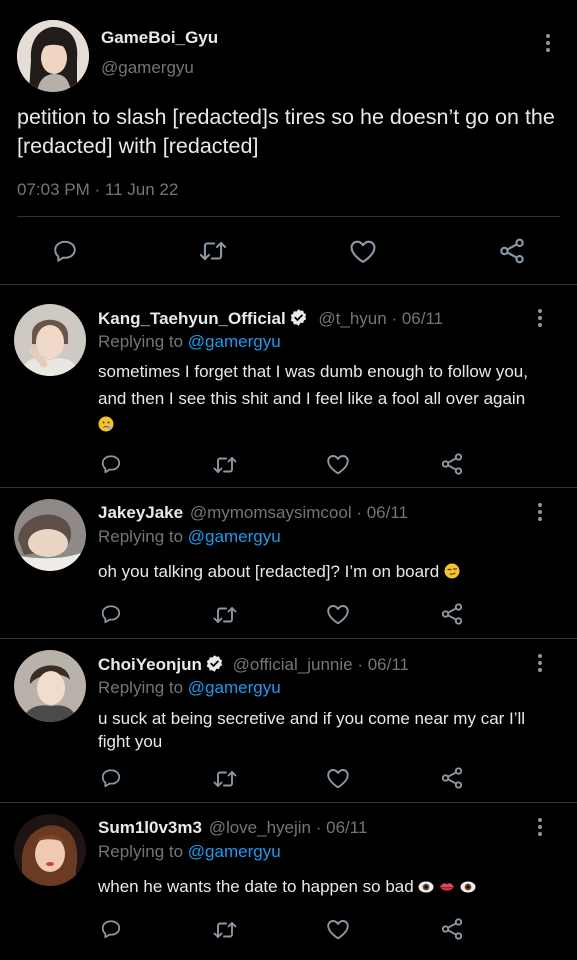 Image resolution: width=577 pixels, height=960 pixels. I want to click on main-divider-top, so click(288, 216).